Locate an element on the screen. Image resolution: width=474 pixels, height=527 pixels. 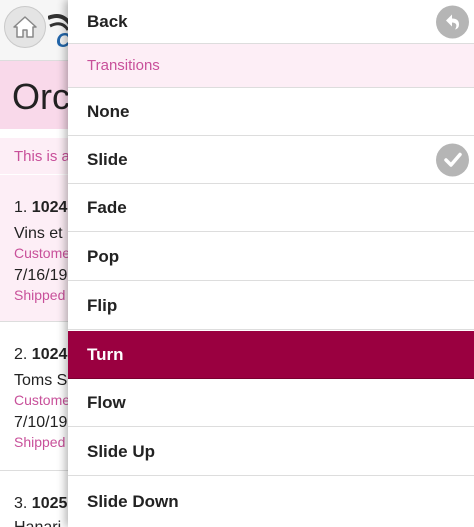
order-index: 3. is located at coordinates (21, 503).